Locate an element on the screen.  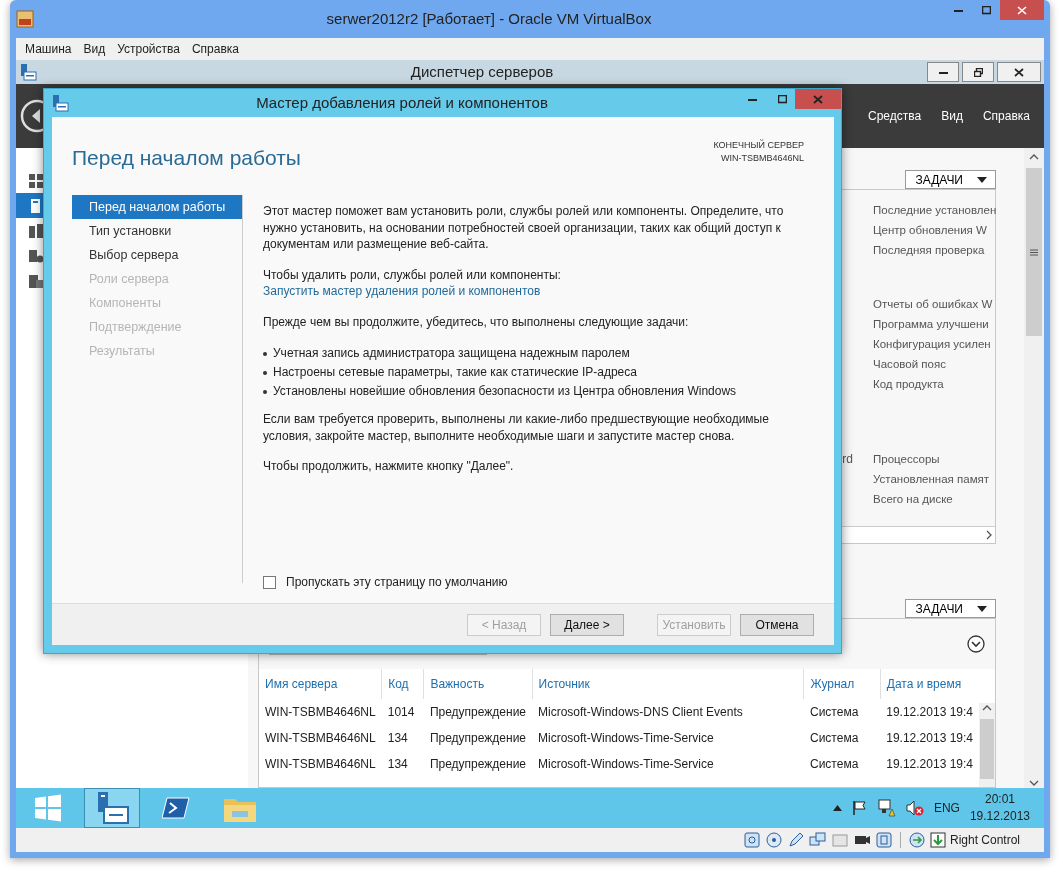
table-cell: 1014 is located at coordinates (402, 712).